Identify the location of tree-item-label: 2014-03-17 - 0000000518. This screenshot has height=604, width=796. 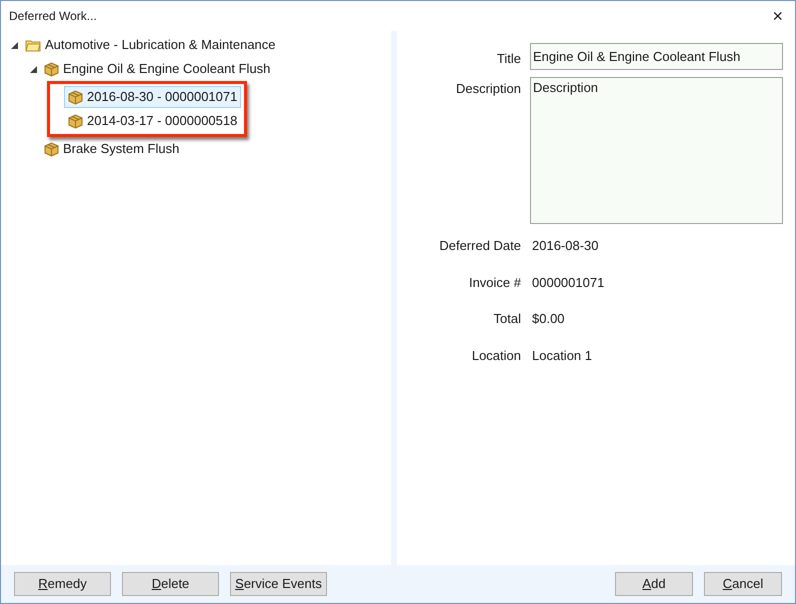
(162, 121).